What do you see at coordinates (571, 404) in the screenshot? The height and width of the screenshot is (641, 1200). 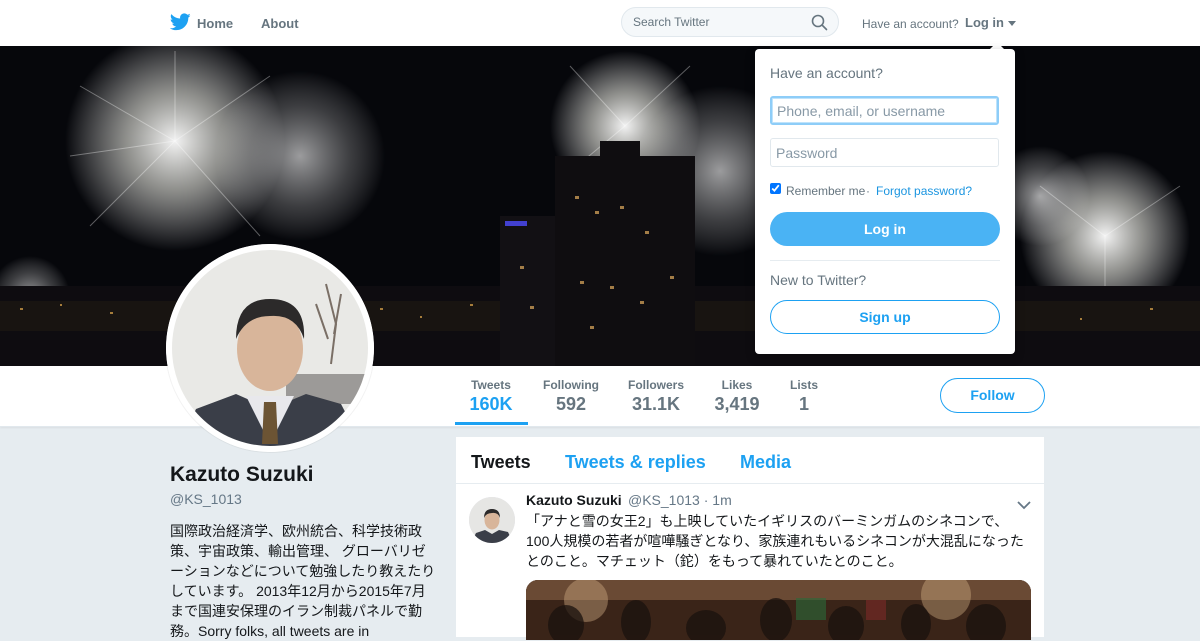 I see `stat-value: 592` at bounding box center [571, 404].